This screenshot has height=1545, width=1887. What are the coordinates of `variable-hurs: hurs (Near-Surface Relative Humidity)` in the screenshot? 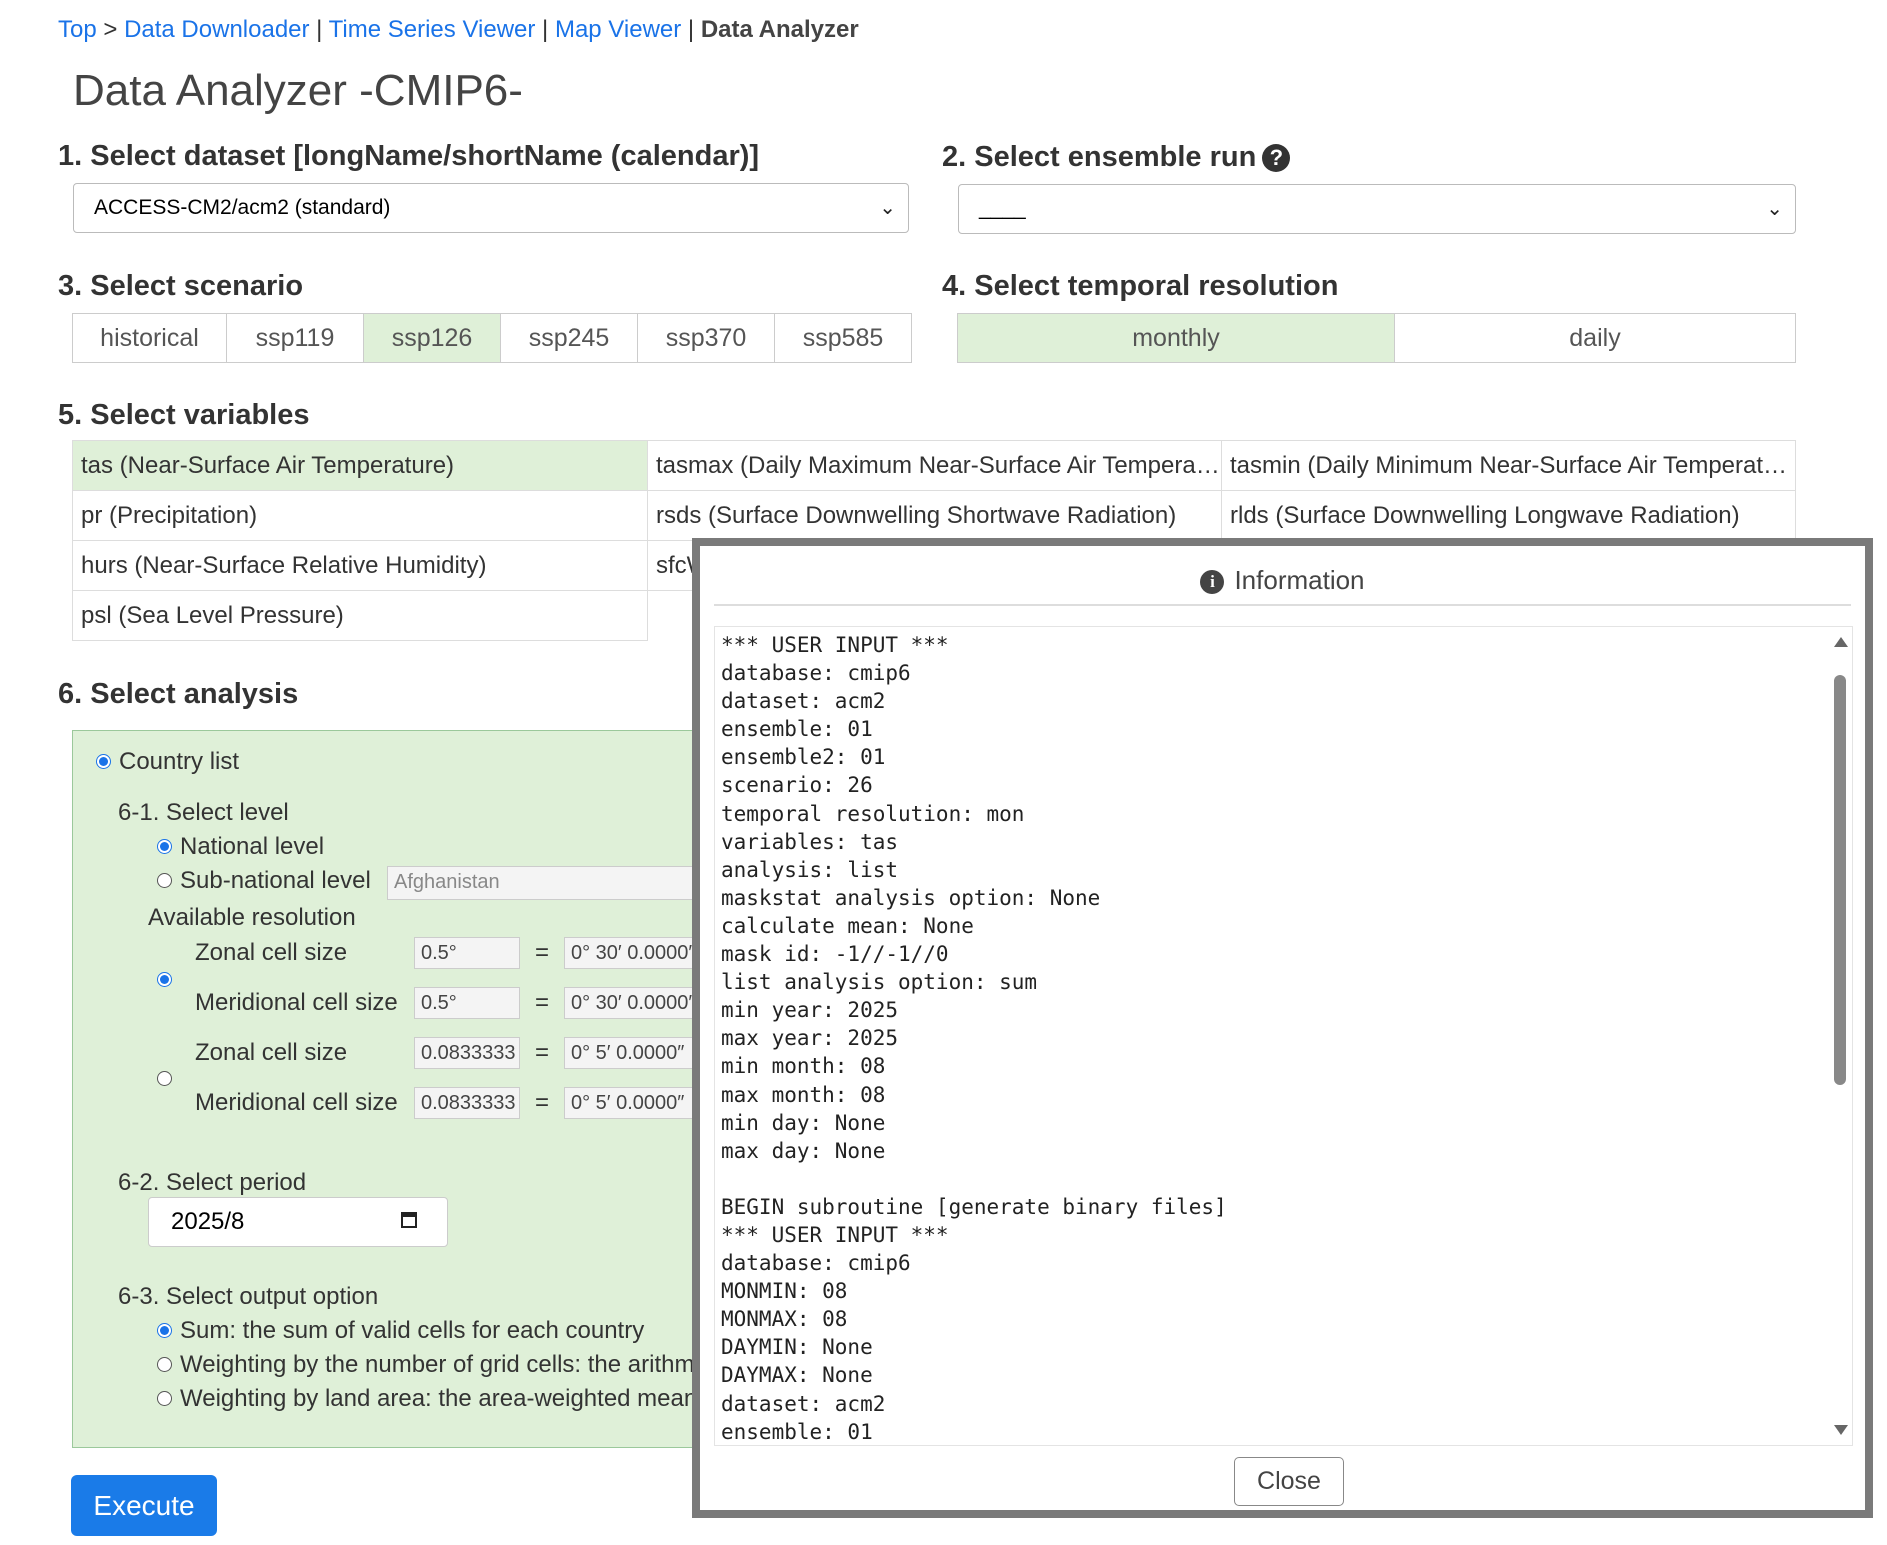 It's located at (360, 565).